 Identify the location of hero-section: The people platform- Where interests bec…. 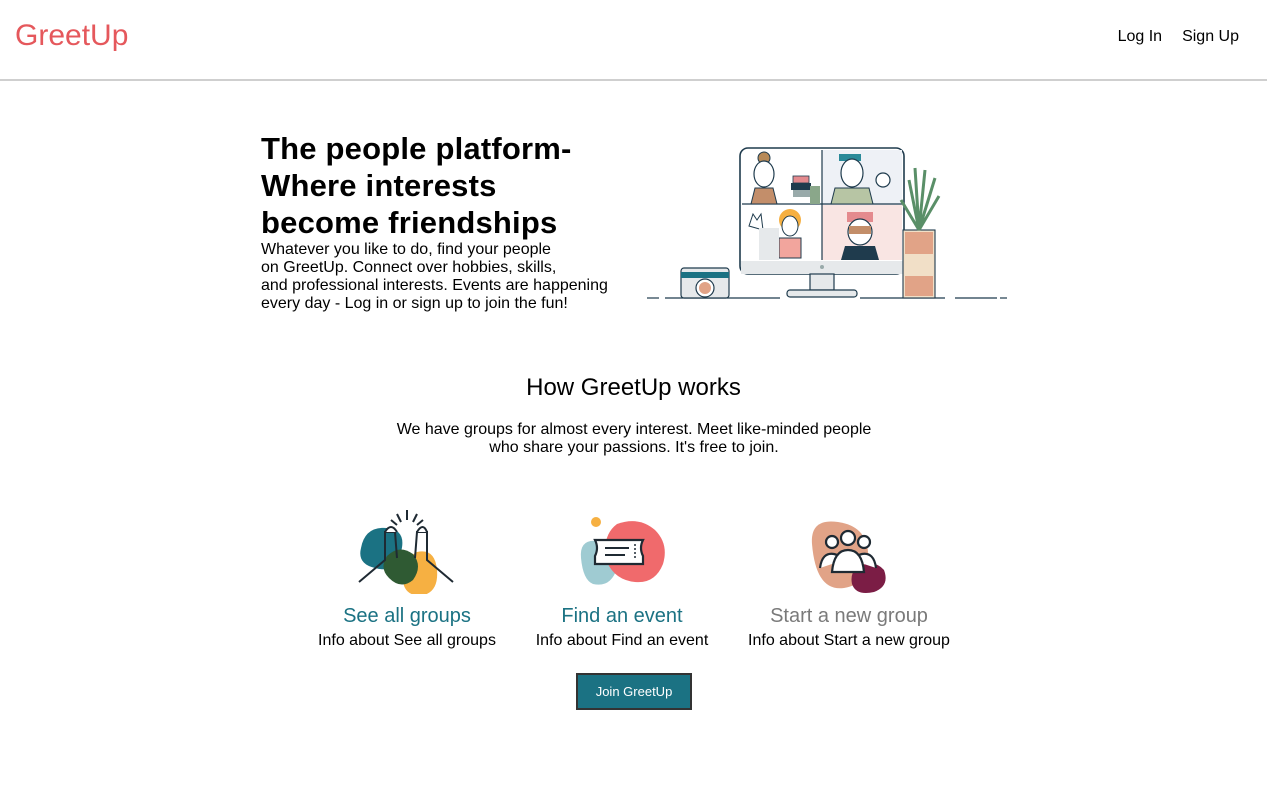
(441, 221).